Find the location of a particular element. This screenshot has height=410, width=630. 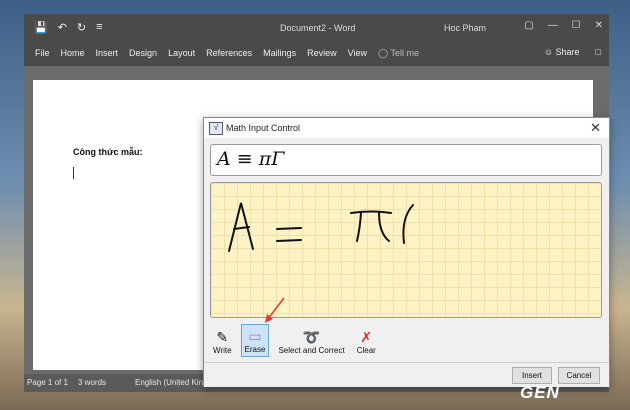

person-icon: ☺ is located at coordinates (549, 52).